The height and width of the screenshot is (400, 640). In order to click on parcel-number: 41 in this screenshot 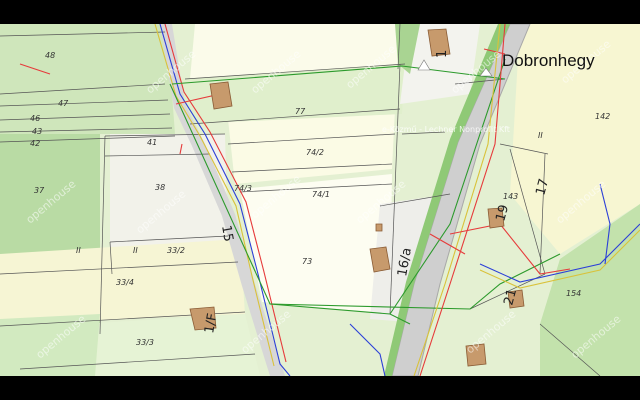, I will do `click(152, 142)`.